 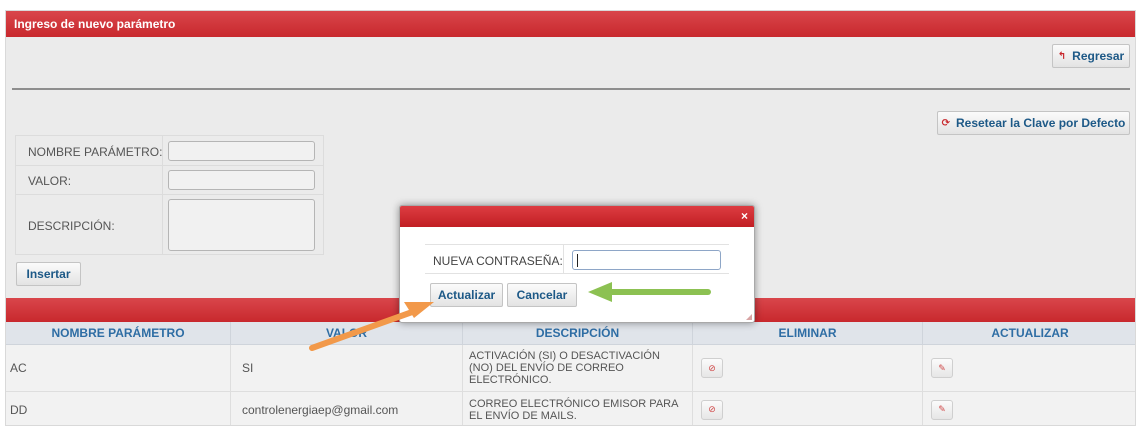 What do you see at coordinates (1098, 56) in the screenshot?
I see `back-button-label: Regresar` at bounding box center [1098, 56].